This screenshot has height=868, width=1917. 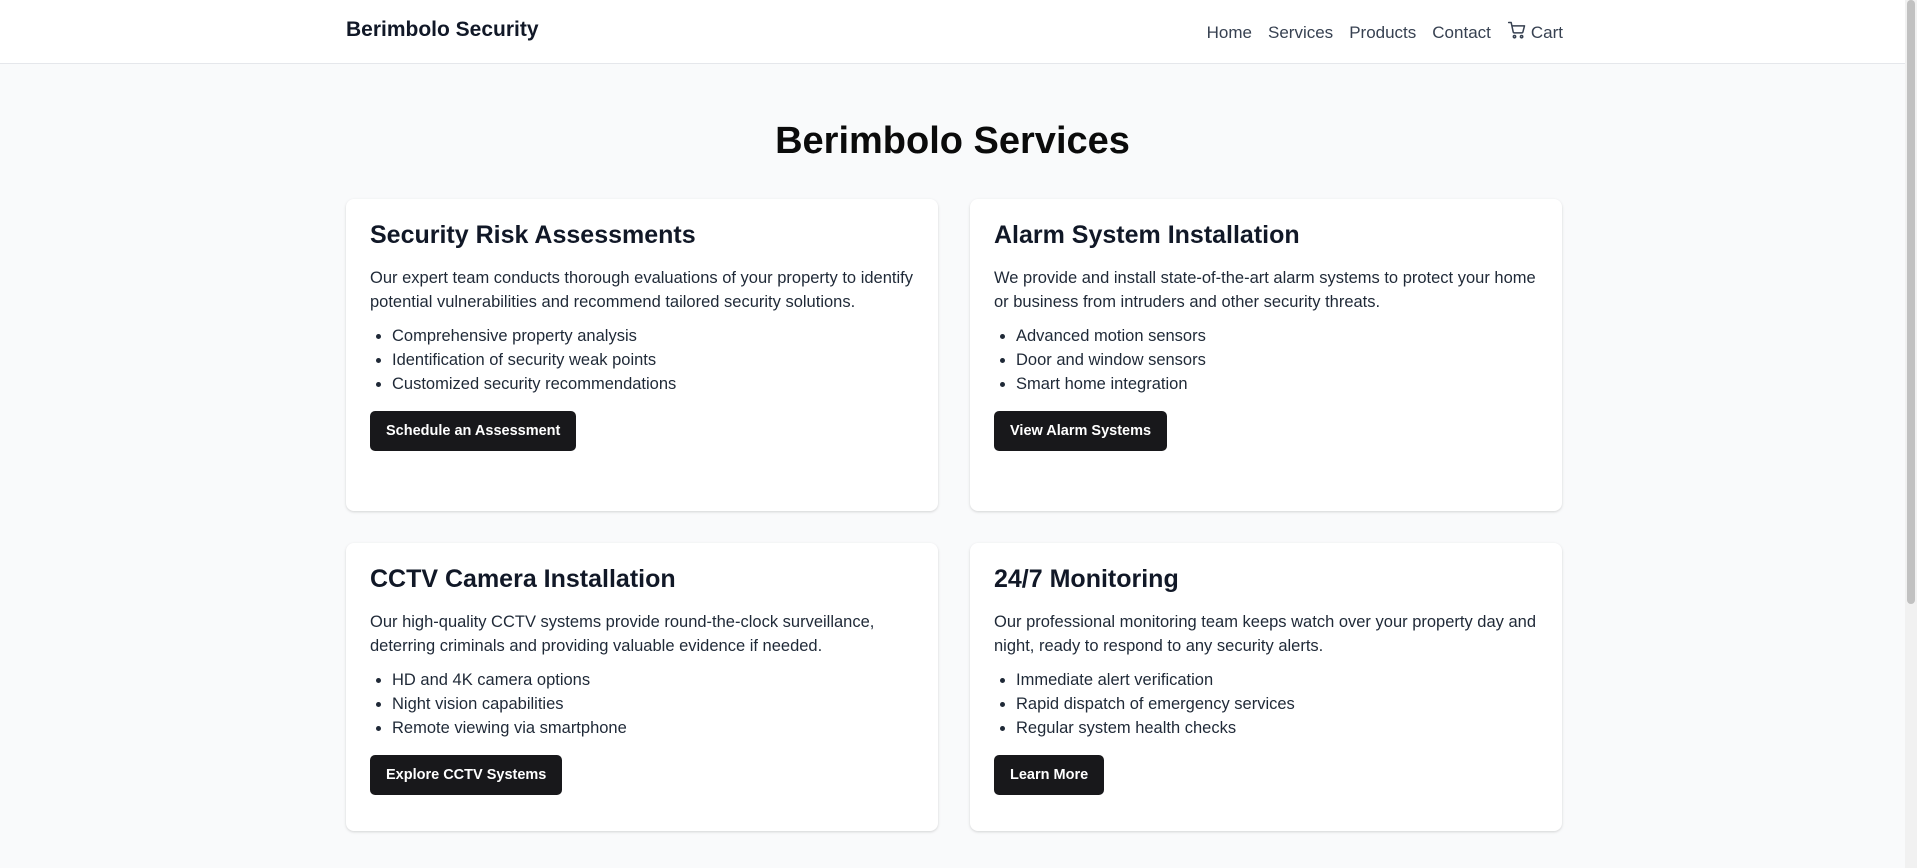 What do you see at coordinates (653, 680) in the screenshot?
I see `feature-item: HD and 4K camera options` at bounding box center [653, 680].